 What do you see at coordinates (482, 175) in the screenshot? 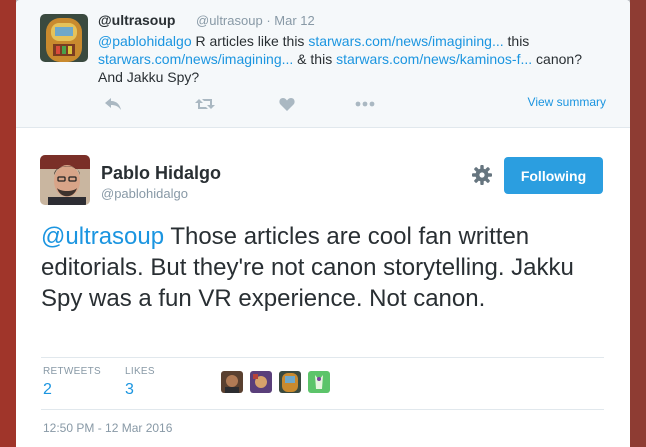
I see `gear-icon` at bounding box center [482, 175].